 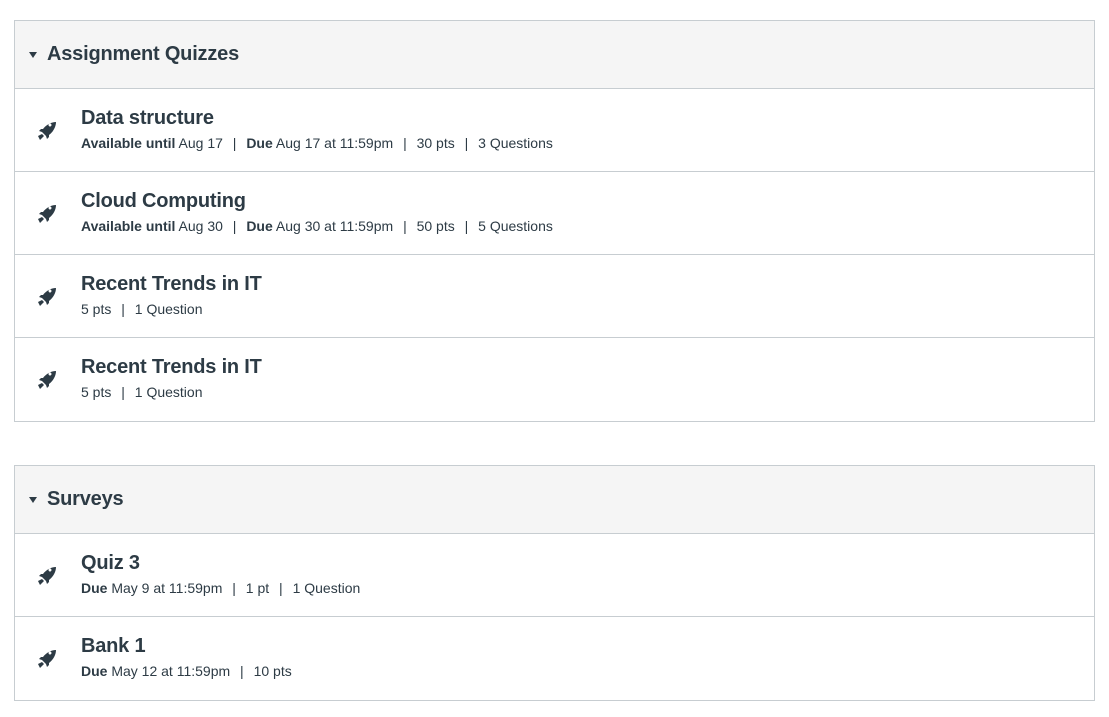 What do you see at coordinates (167, 588) in the screenshot?
I see `due-date: May 9 at 11:59pm` at bounding box center [167, 588].